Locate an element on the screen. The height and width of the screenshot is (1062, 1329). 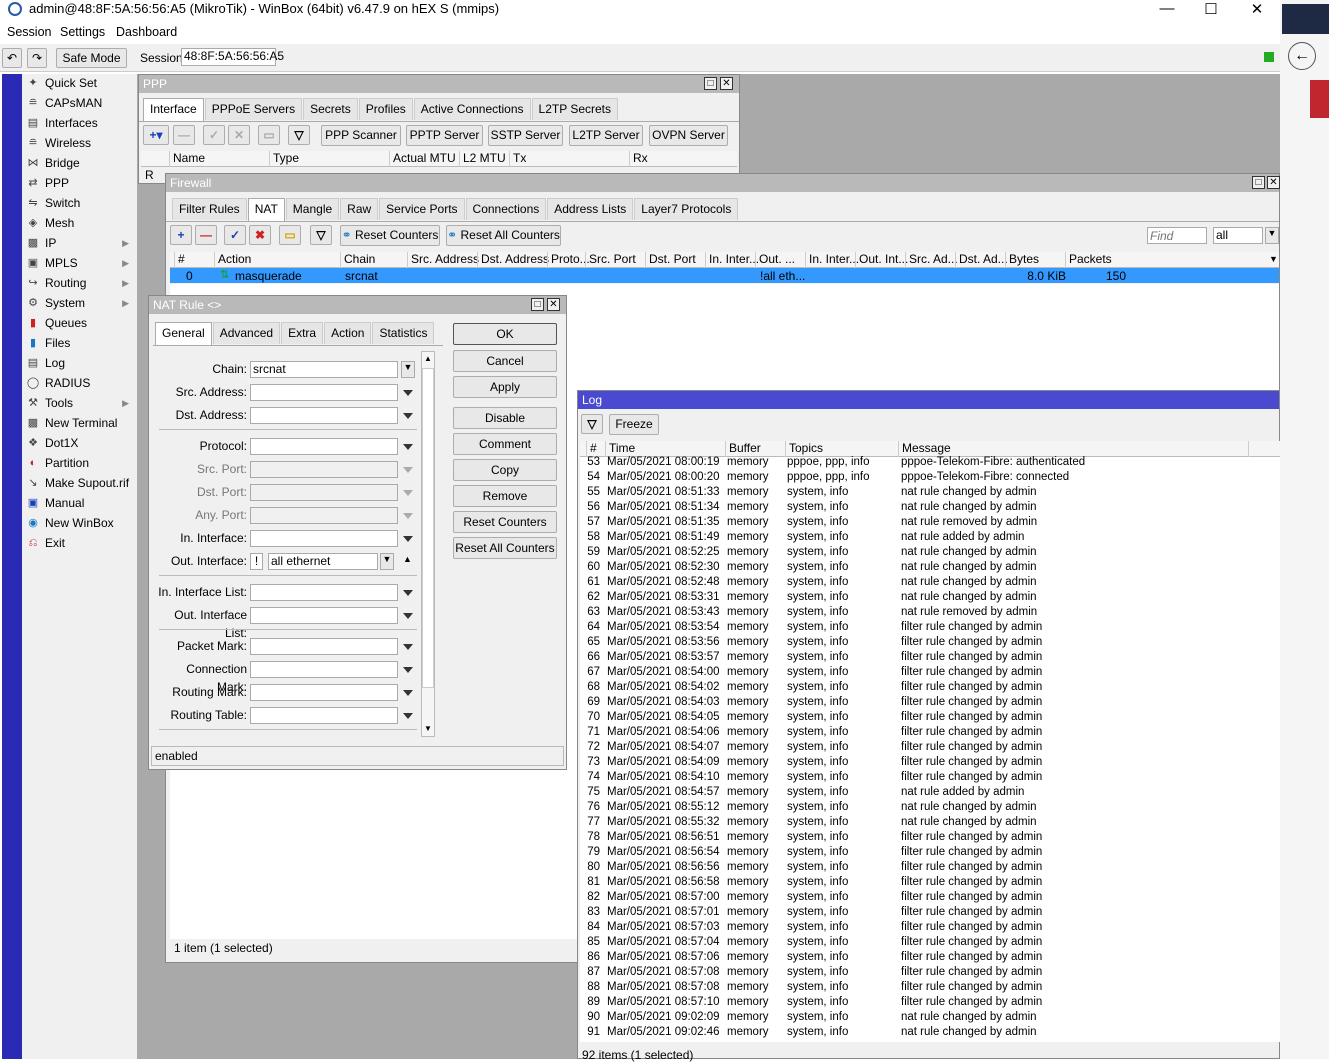
fw-filter-dropdown-icon: ▼ is located at coordinates (1272, 235).